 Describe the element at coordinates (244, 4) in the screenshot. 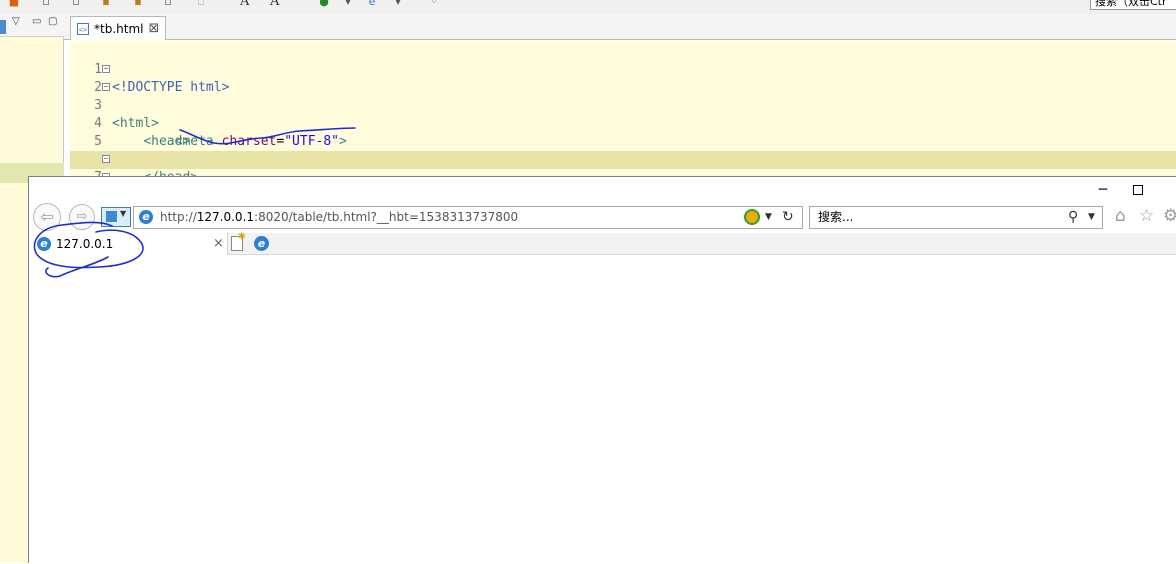

I see `font-increase-icon: A` at that location.